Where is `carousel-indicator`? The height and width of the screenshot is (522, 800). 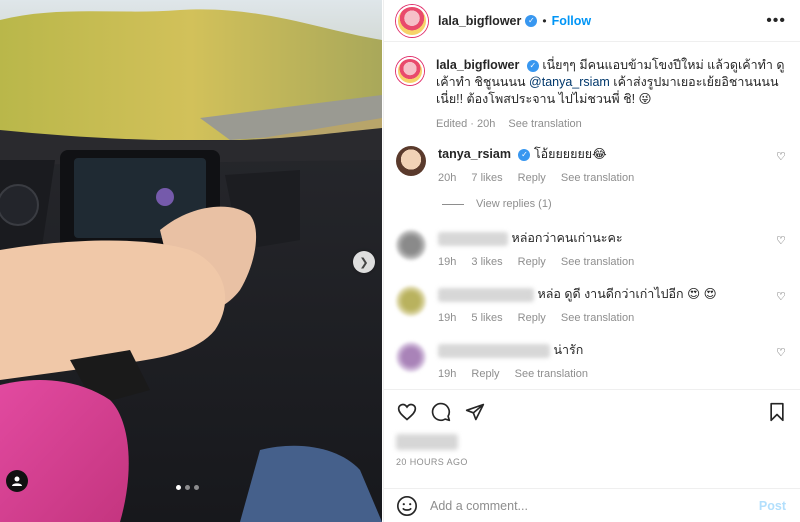
carousel-indicator is located at coordinates (187, 487).